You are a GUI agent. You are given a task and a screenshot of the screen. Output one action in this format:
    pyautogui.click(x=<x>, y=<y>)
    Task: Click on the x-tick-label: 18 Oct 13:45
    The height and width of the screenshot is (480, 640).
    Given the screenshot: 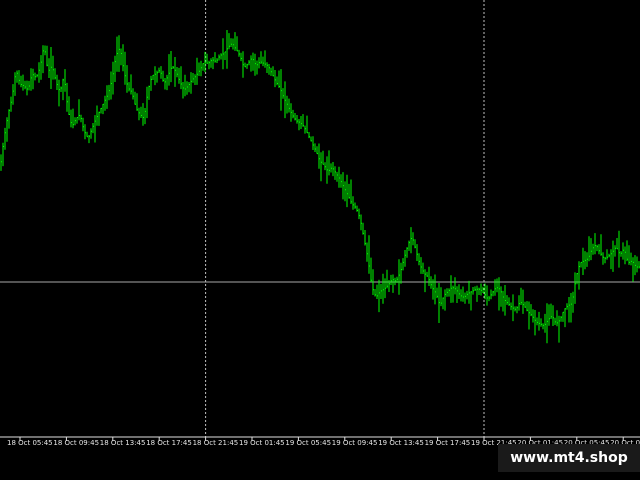 What is the action you would take?
    pyautogui.click(x=122, y=443)
    